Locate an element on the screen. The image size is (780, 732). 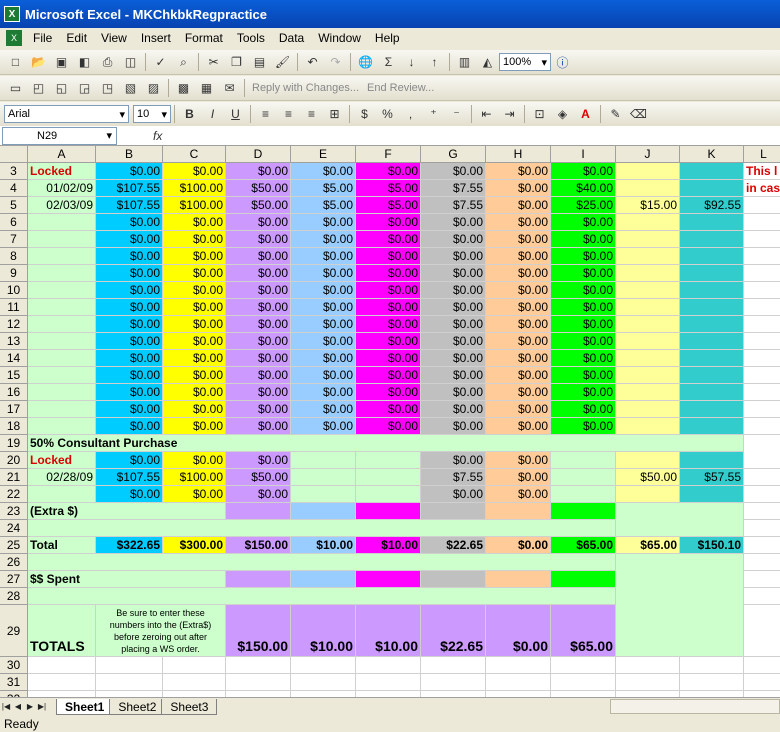
cell-b17: $0.00 is located at coordinates (129, 409).